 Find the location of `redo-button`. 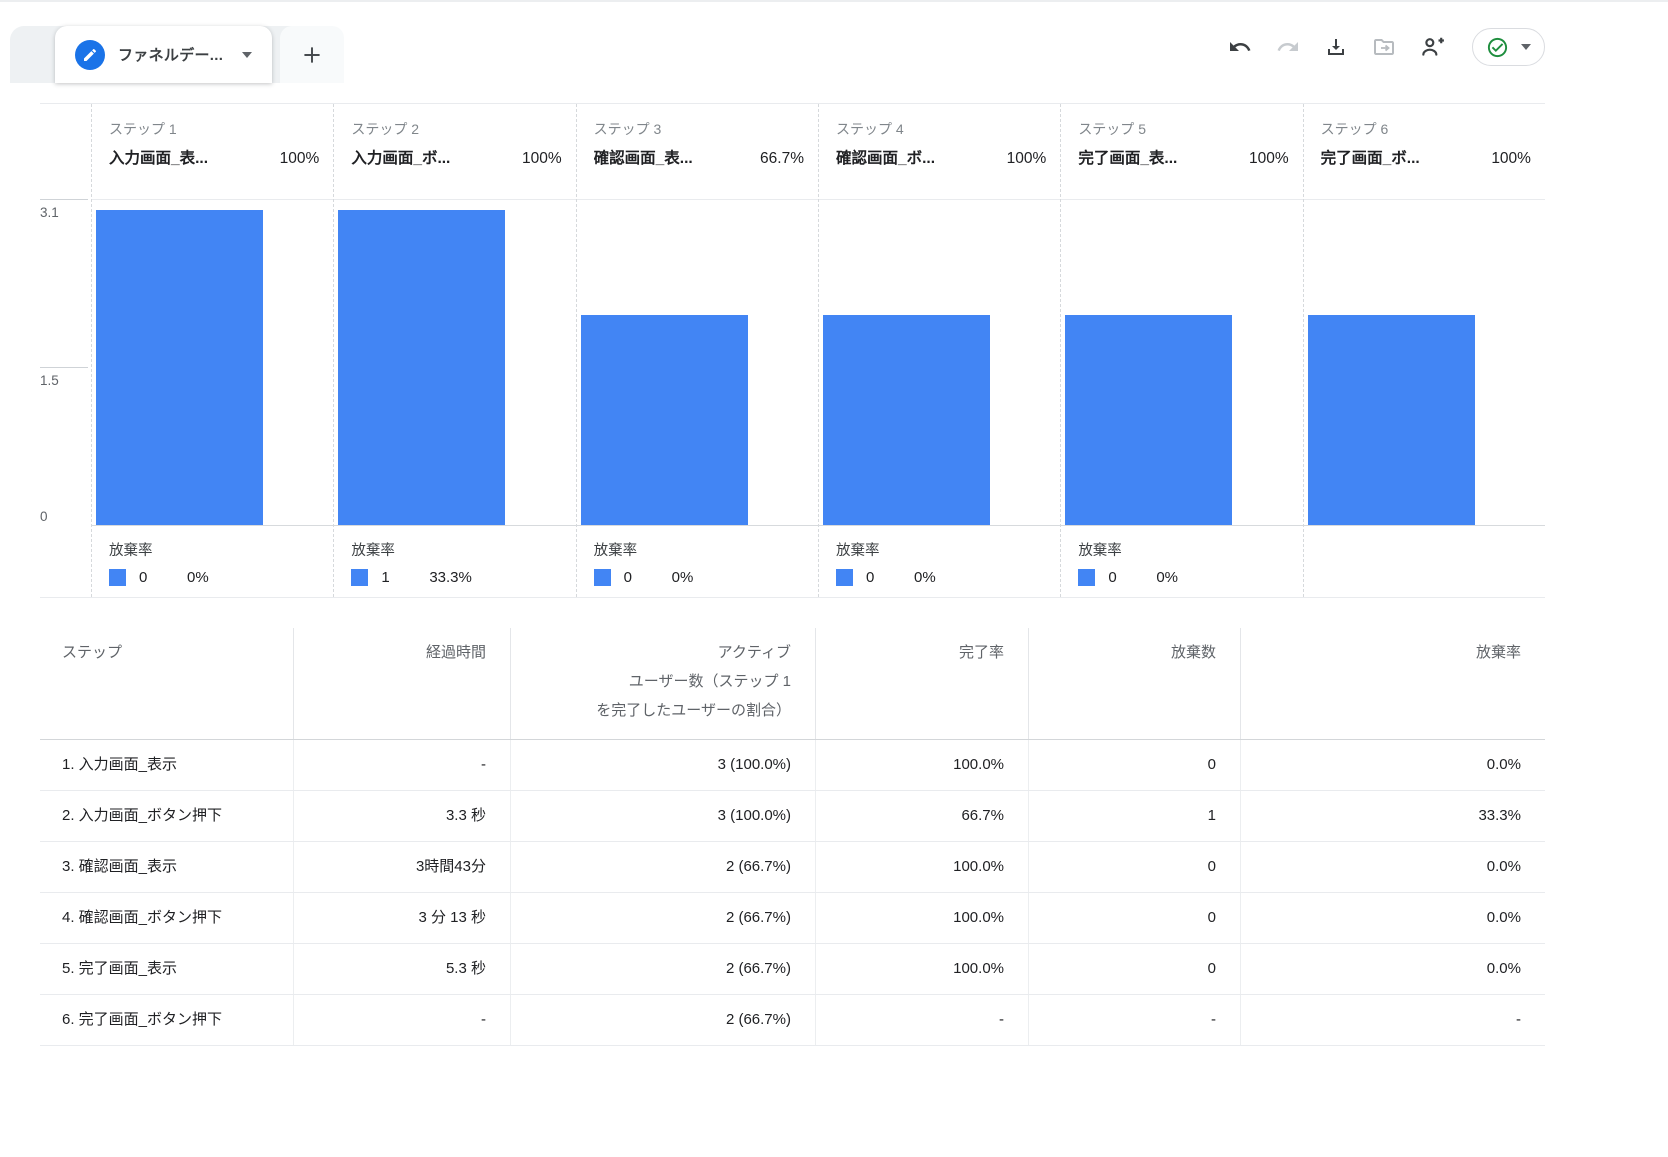

redo-button is located at coordinates (1288, 47).